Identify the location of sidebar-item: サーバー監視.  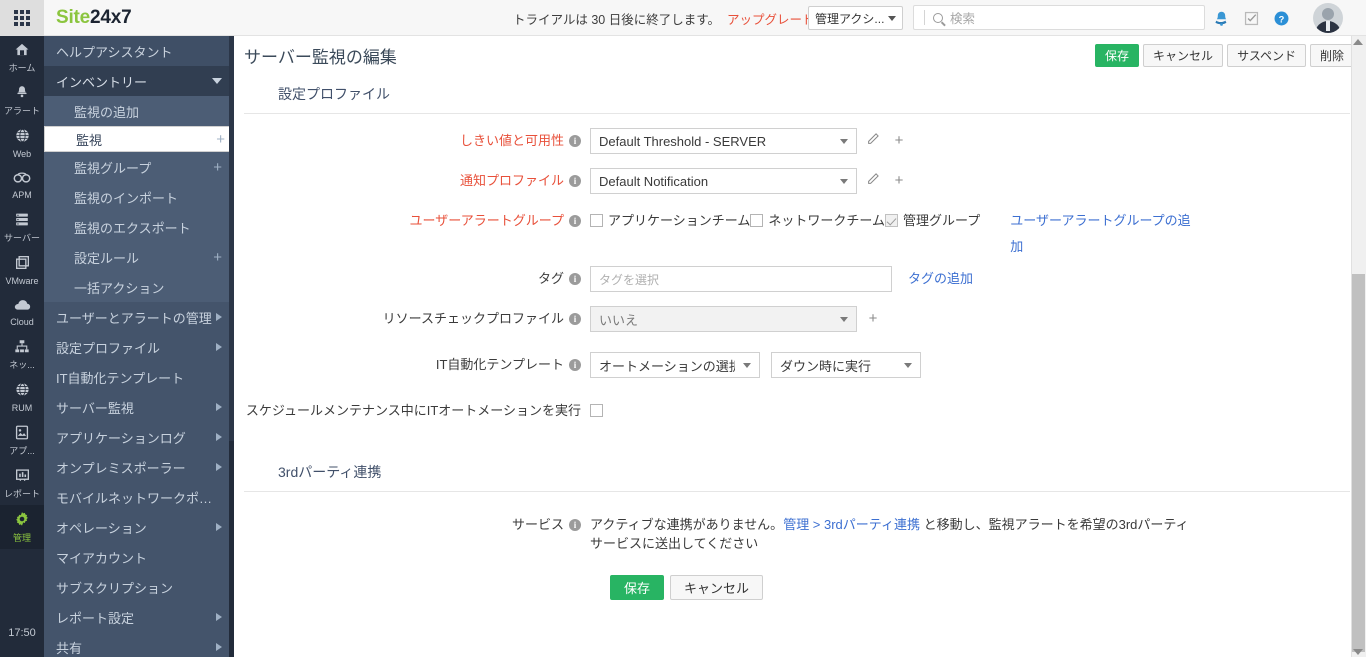
(139, 407).